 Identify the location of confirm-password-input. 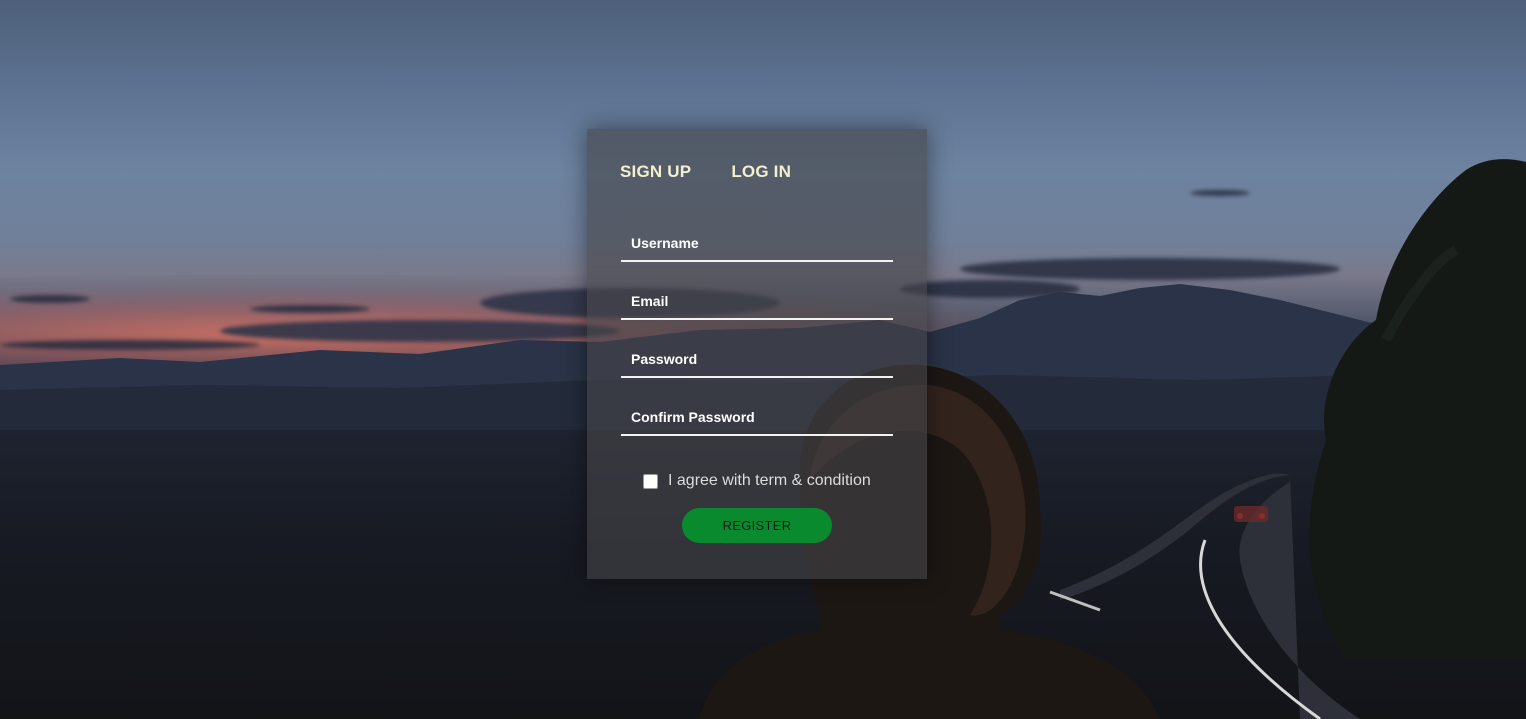
(757, 417).